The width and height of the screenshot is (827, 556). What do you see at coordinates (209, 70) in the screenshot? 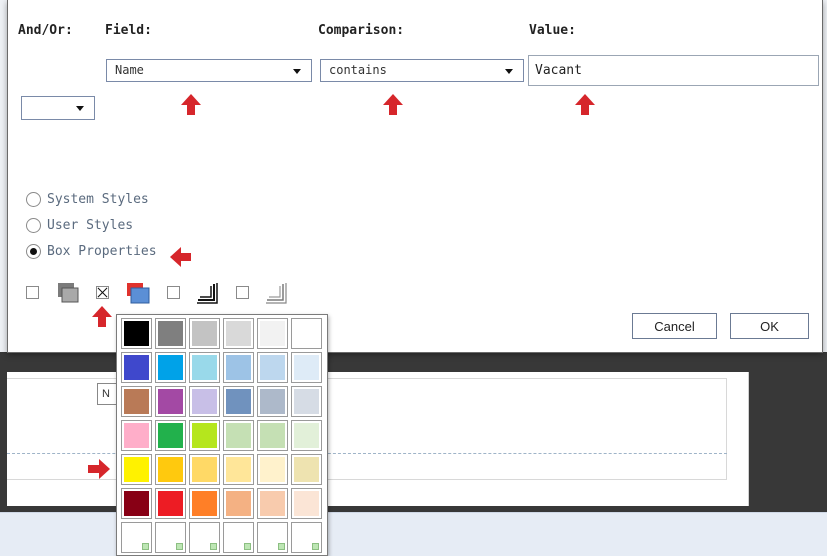
I see `field-select: Name` at bounding box center [209, 70].